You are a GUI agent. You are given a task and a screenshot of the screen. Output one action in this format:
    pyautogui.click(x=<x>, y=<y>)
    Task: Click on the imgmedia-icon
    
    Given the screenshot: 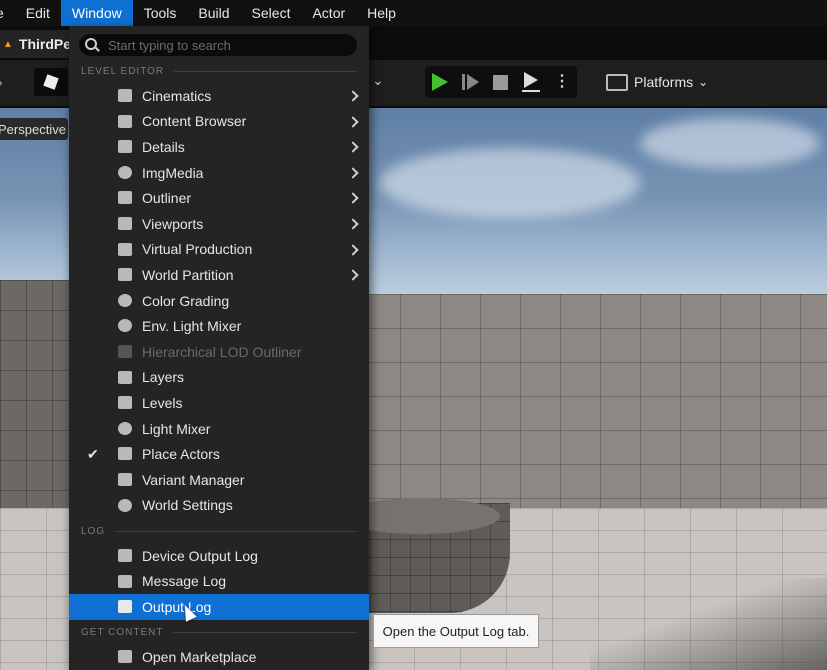 What is the action you would take?
    pyautogui.click(x=125, y=172)
    